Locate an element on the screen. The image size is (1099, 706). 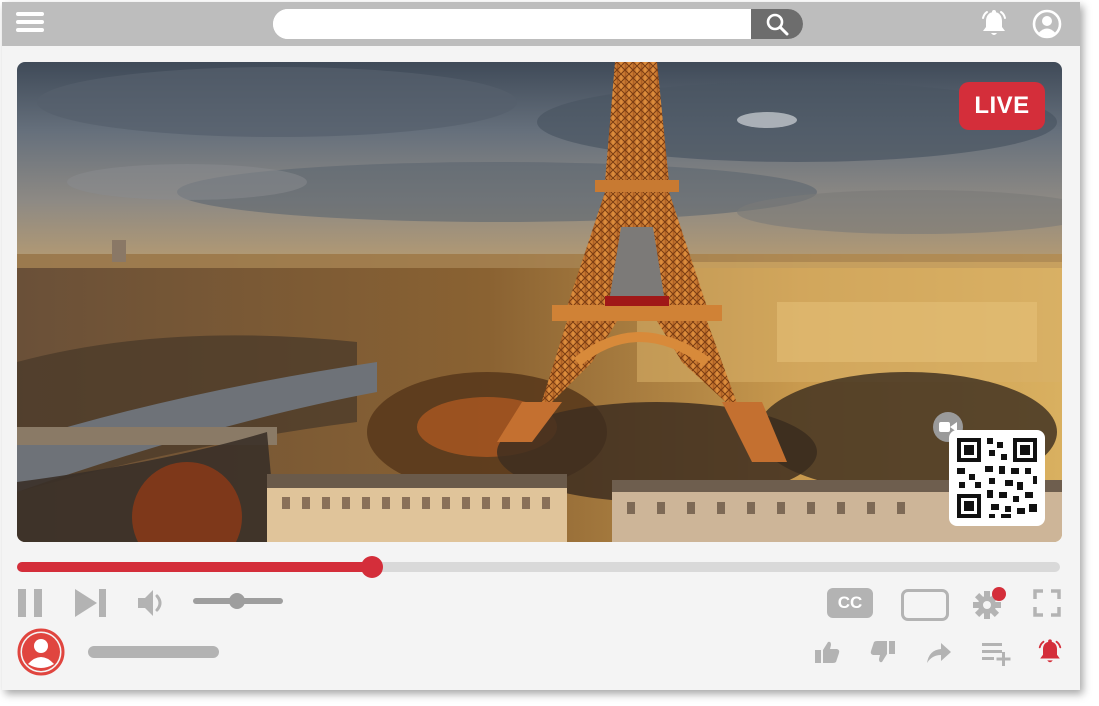
avatar-icon is located at coordinates (41, 652).